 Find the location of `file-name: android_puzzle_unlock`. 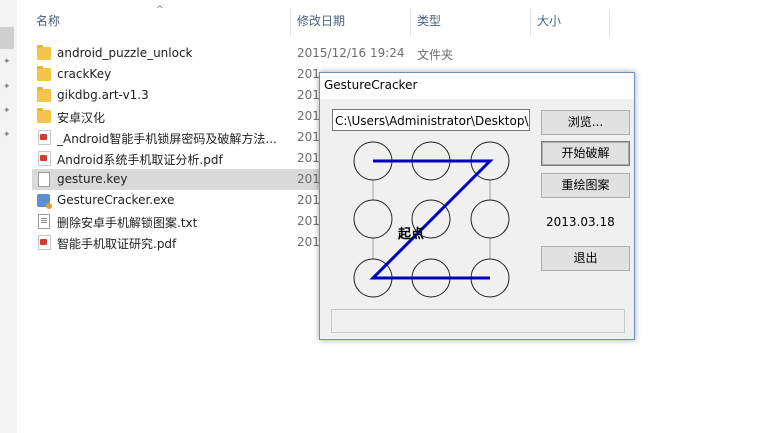

file-name: android_puzzle_unlock is located at coordinates (125, 53).